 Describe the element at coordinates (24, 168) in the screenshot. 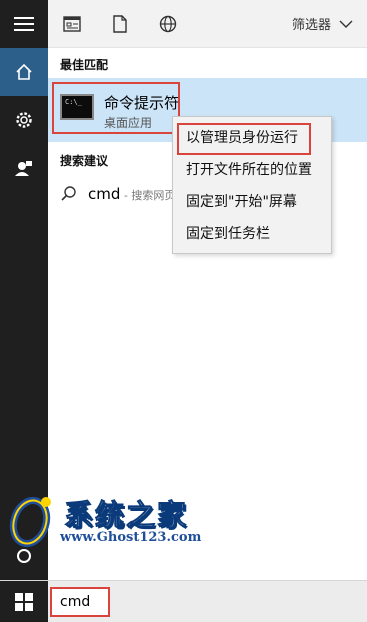

I see `person-feedback-icon` at that location.